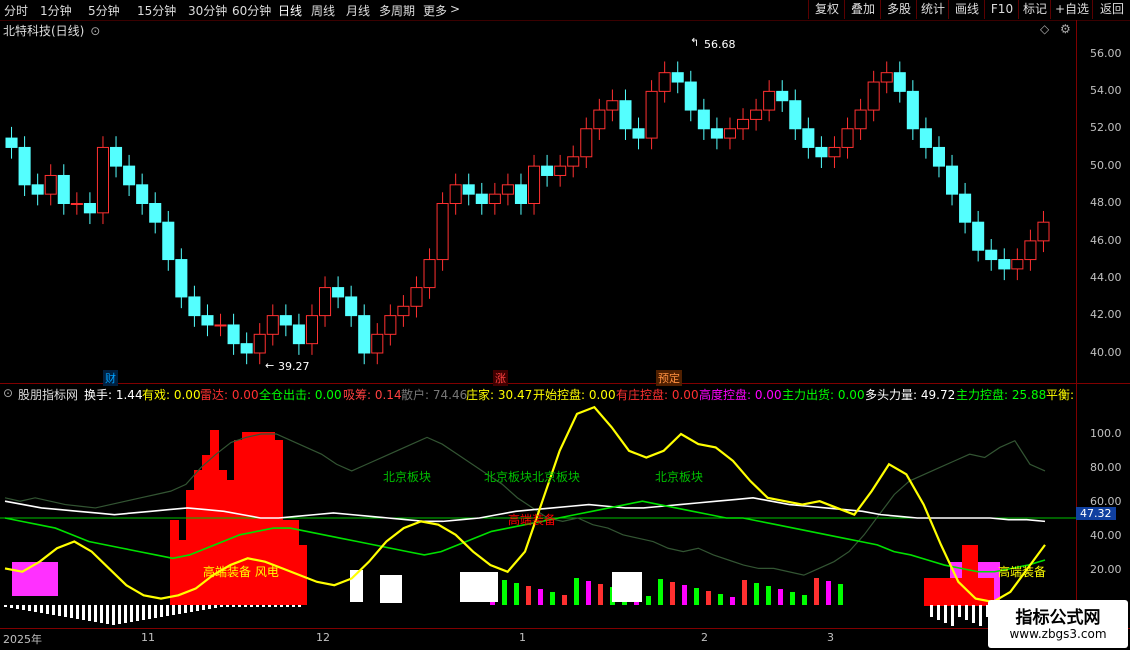  What do you see at coordinates (1106, 467) in the screenshot?
I see `indicator-tick: 80.00` at bounding box center [1106, 467].